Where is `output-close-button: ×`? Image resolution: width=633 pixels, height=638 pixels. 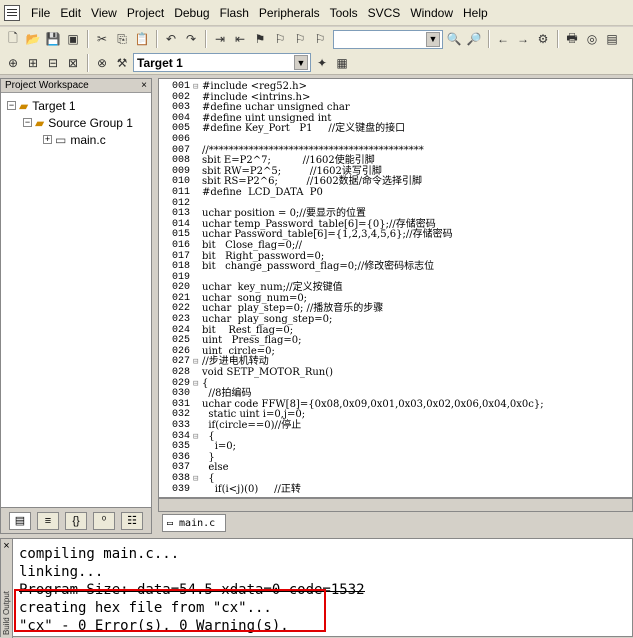 output-close-button: × is located at coordinates (6, 546).